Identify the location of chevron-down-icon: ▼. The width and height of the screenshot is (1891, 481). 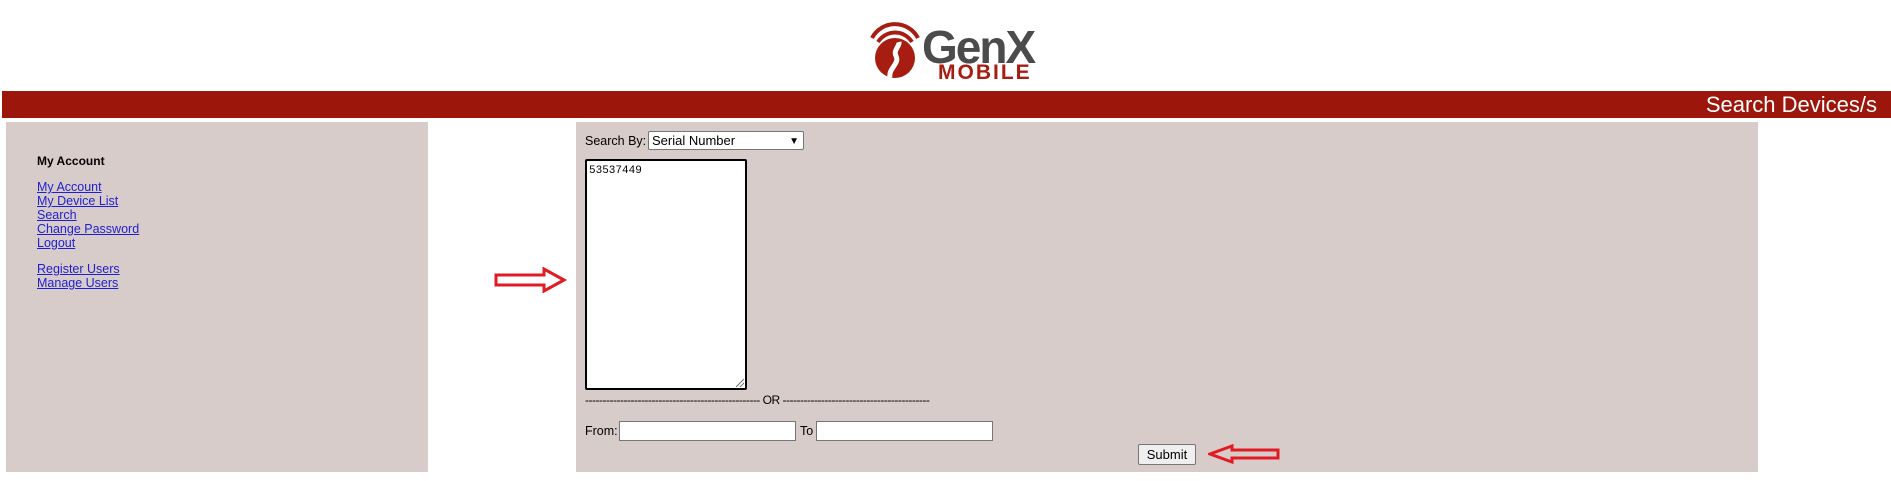
(794, 141).